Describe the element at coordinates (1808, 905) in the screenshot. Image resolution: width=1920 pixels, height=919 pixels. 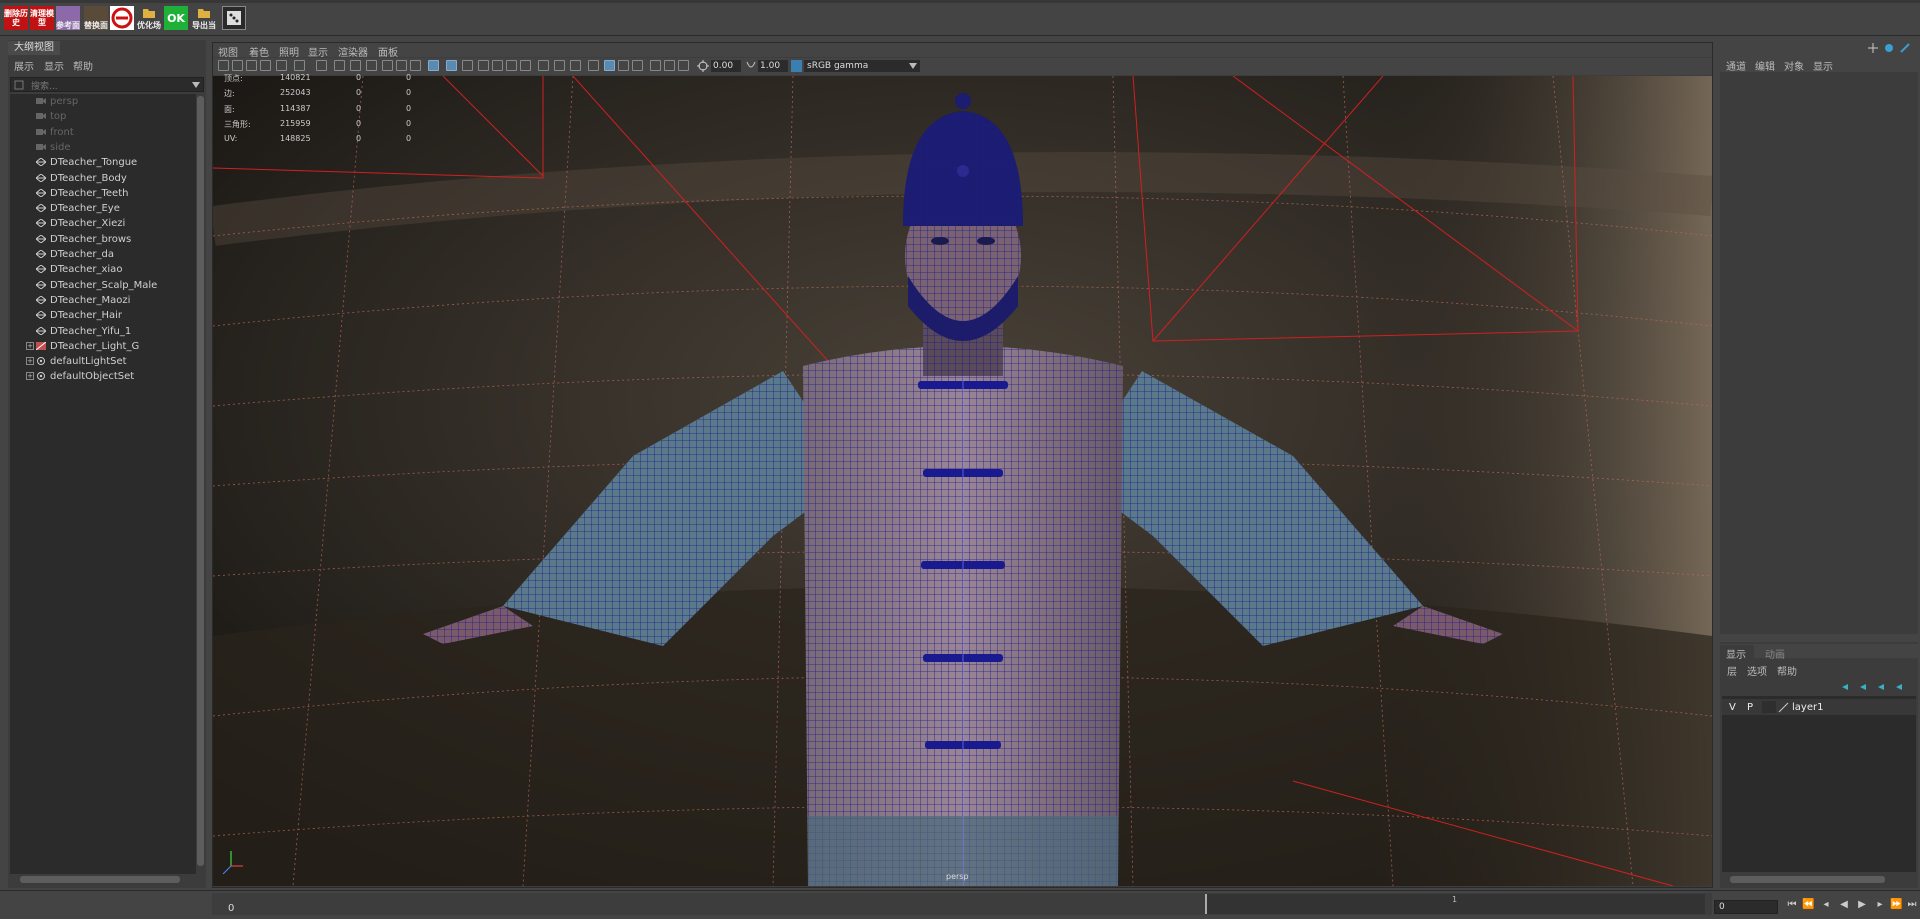
I see `step-back-key-button: ⏪` at that location.